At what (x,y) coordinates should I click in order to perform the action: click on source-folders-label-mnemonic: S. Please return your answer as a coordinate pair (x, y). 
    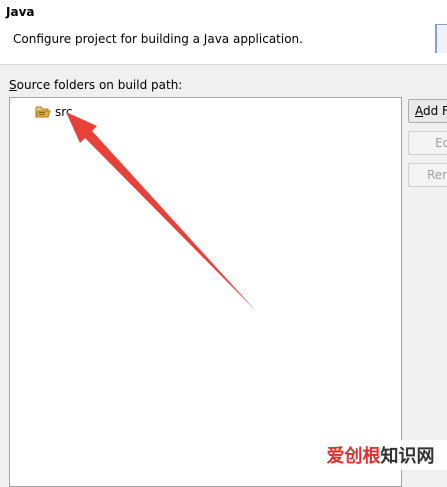
    Looking at the image, I should click on (13, 85).